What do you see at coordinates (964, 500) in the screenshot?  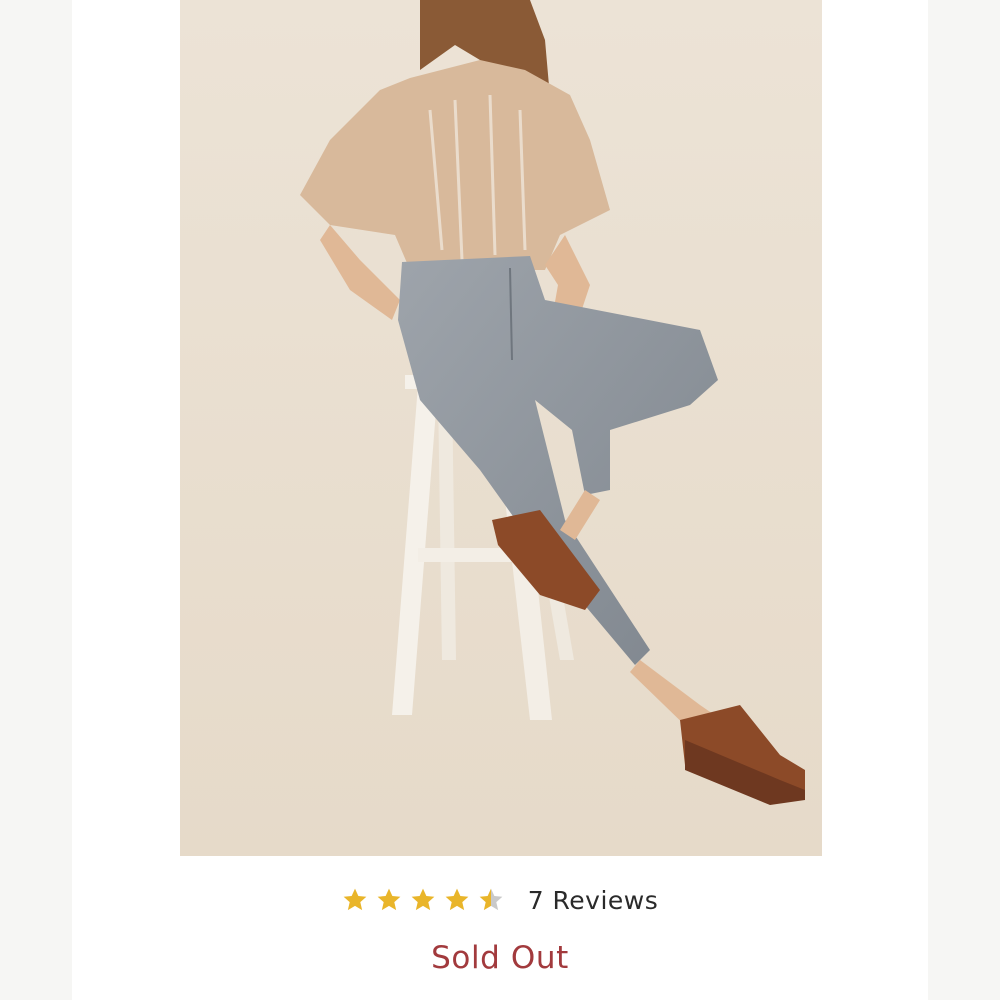 I see `right-margin` at bounding box center [964, 500].